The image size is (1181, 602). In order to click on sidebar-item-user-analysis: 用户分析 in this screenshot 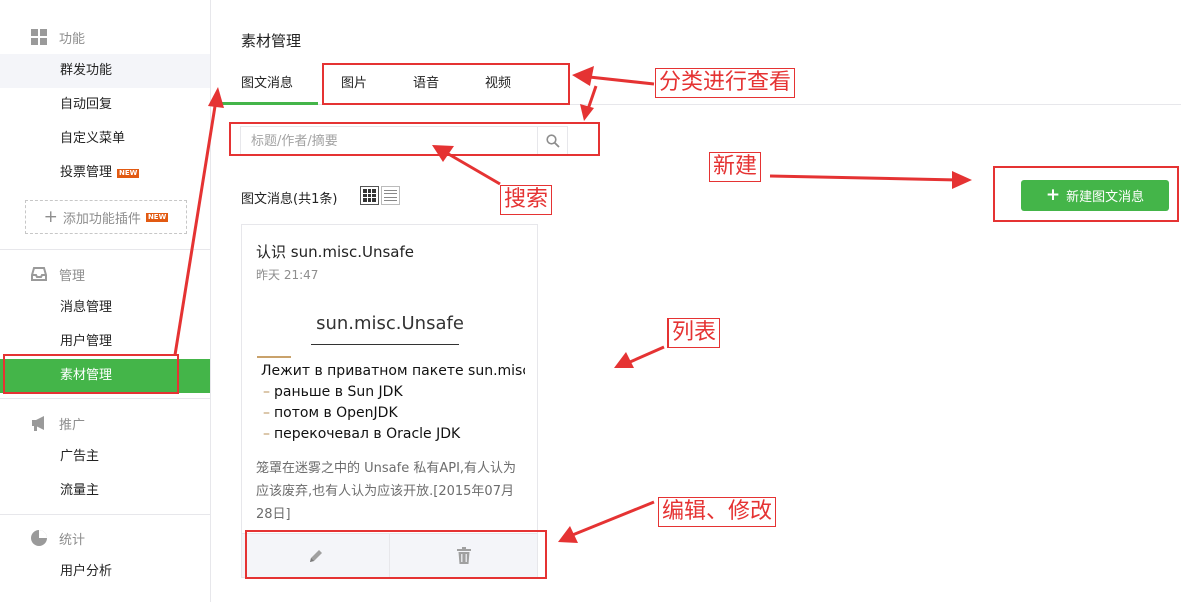, I will do `click(105, 572)`.